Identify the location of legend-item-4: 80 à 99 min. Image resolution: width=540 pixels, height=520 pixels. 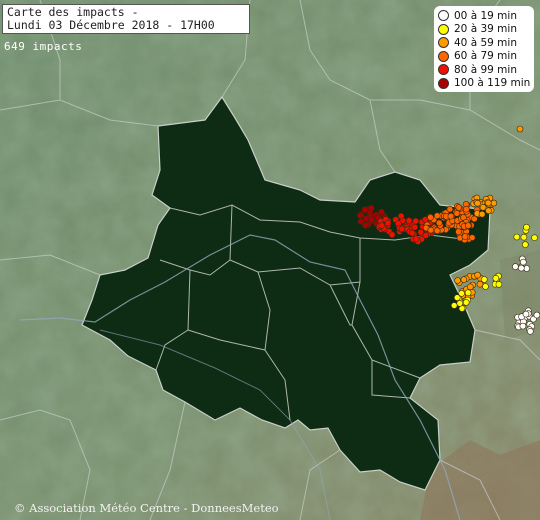
(484, 70).